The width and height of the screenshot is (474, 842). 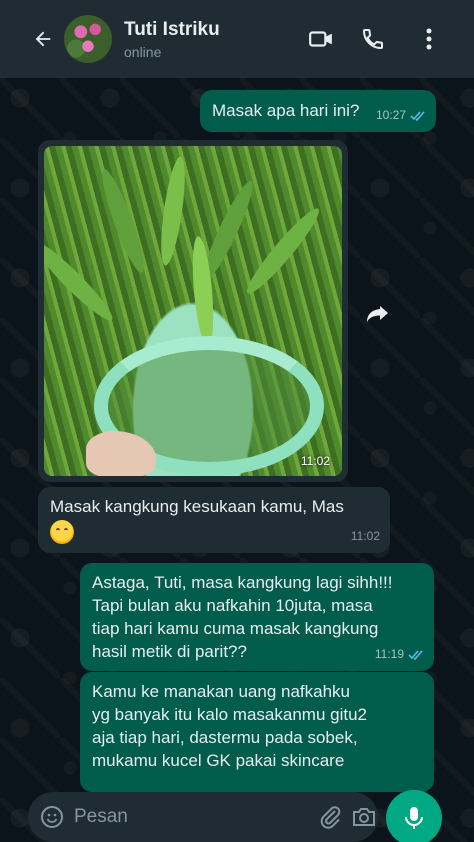 What do you see at coordinates (221, 691) in the screenshot?
I see `message-line: Kamu ke manakan uang nafkahku` at bounding box center [221, 691].